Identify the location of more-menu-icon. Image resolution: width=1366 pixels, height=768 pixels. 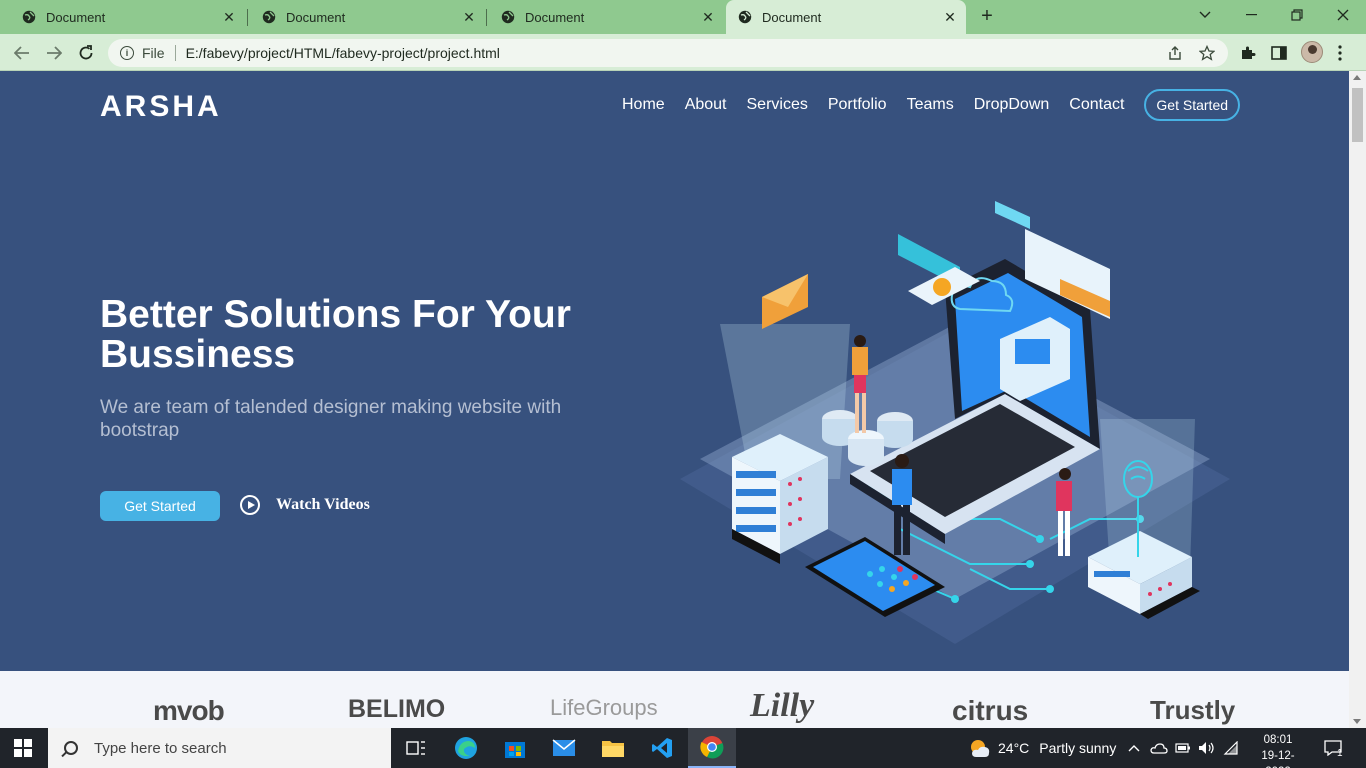
(1340, 53).